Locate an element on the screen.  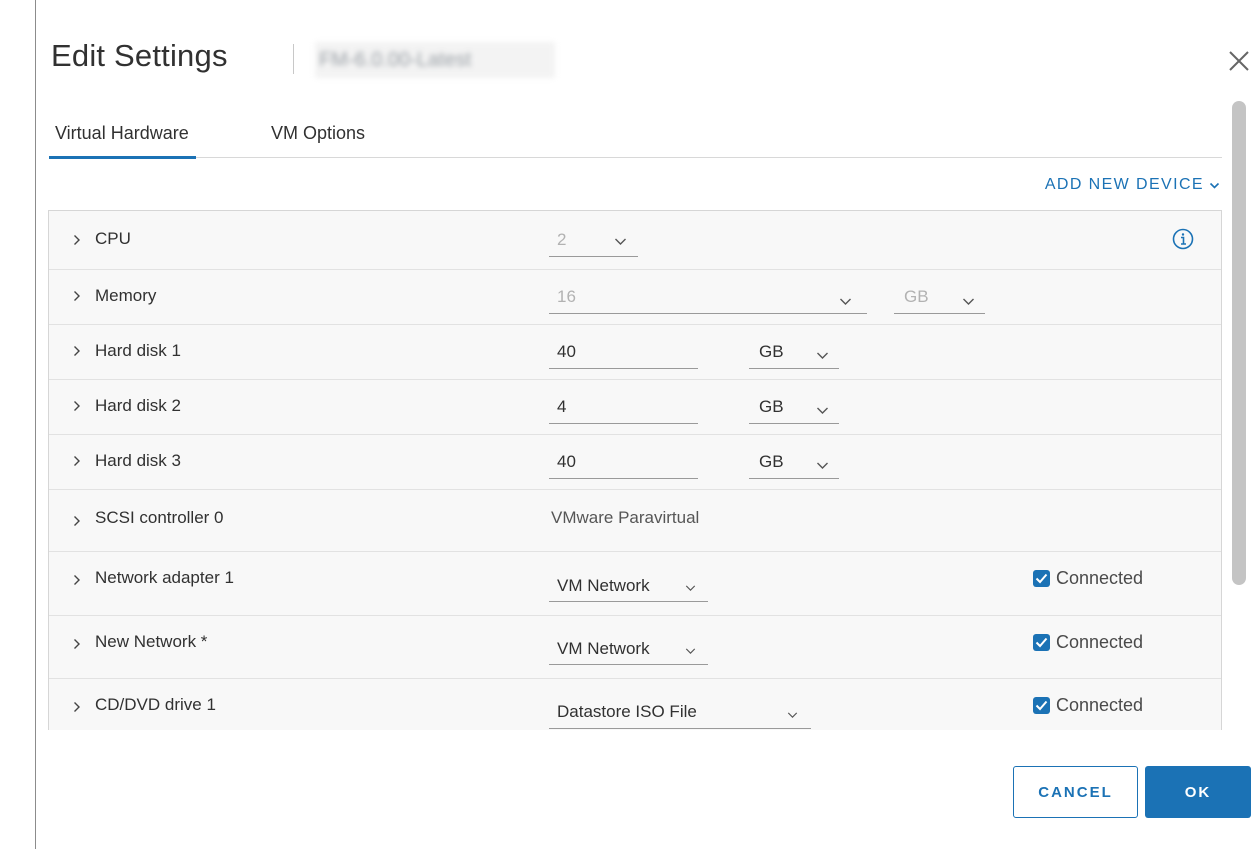
dialog-title: Edit Settings is located at coordinates (139, 55).